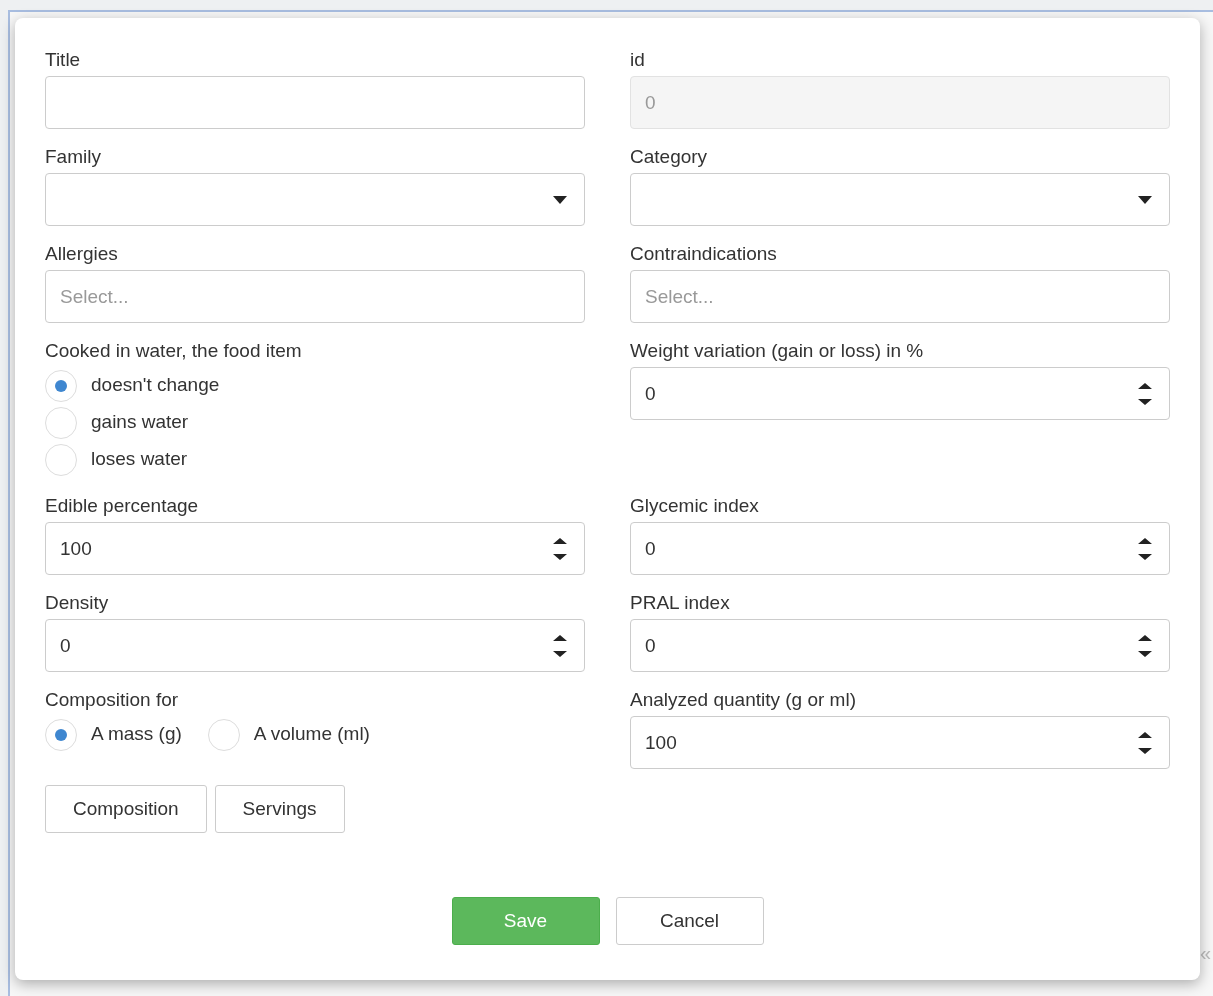  I want to click on field-label: Title, so click(63, 60).